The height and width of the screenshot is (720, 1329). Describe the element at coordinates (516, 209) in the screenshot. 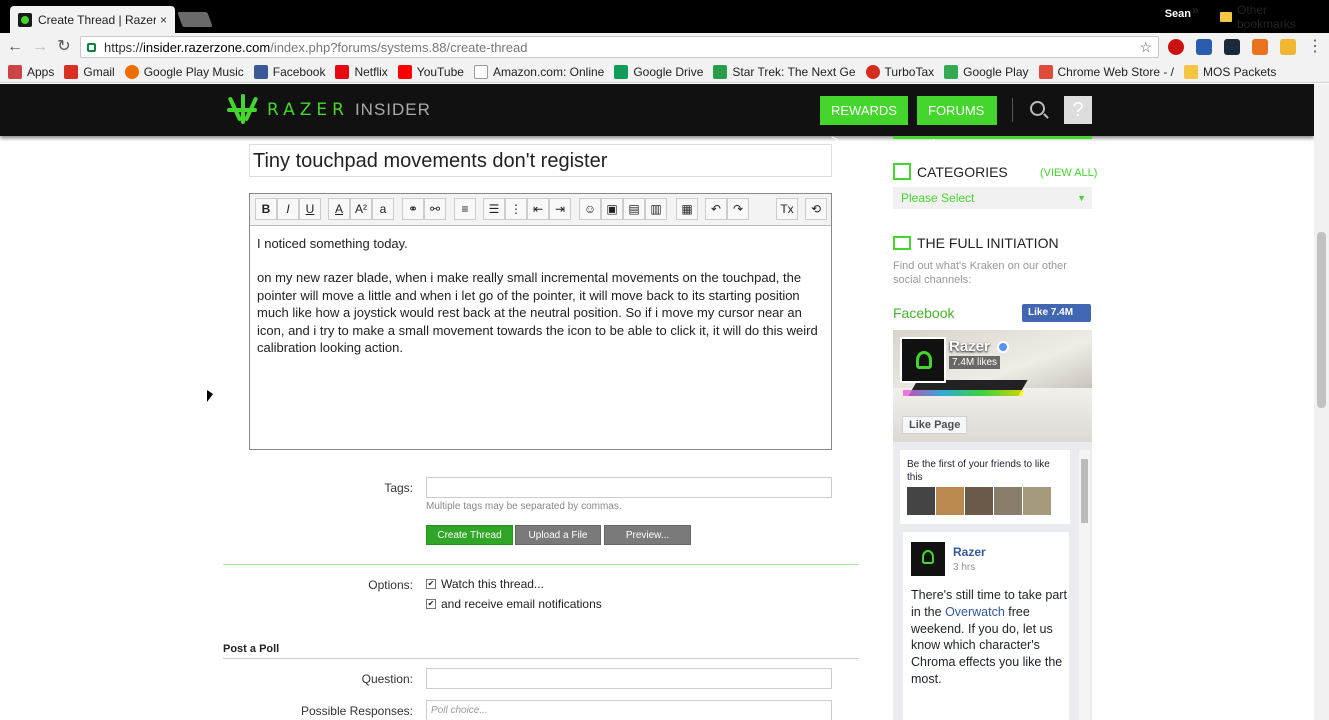

I see `numbered-list-icon: ⋮` at that location.